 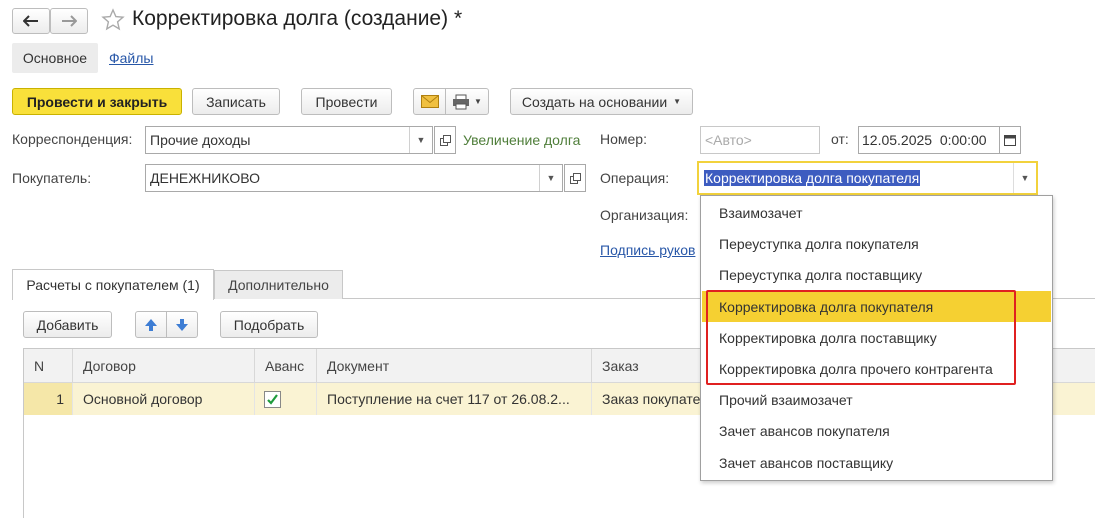 What do you see at coordinates (760, 140) in the screenshot?
I see `number-field: <Авто>` at bounding box center [760, 140].